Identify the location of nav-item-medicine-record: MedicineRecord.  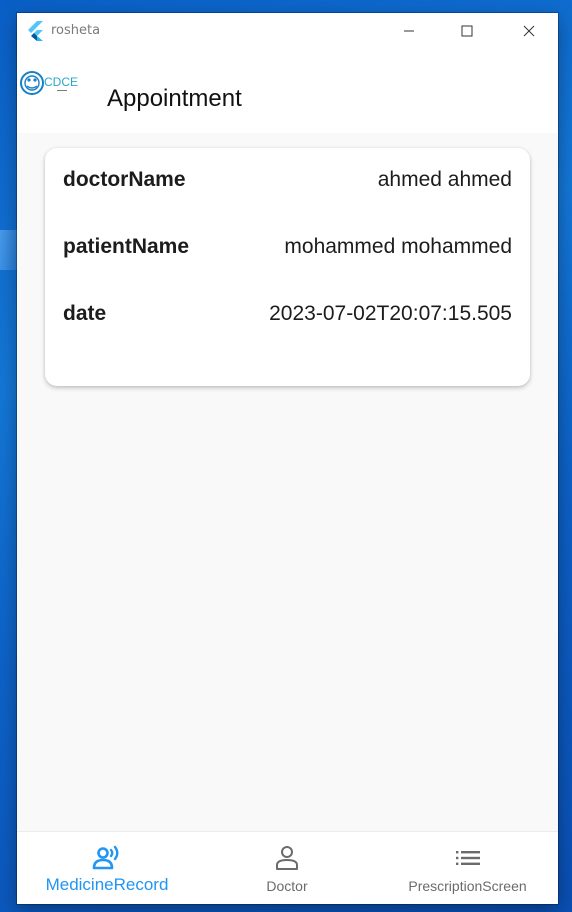
(107, 868).